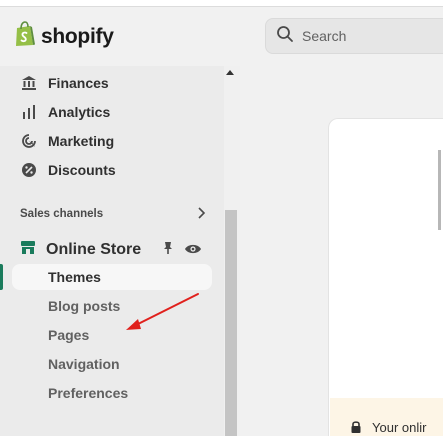 This screenshot has width=443, height=436. What do you see at coordinates (168, 250) in the screenshot?
I see `pin-icon` at bounding box center [168, 250].